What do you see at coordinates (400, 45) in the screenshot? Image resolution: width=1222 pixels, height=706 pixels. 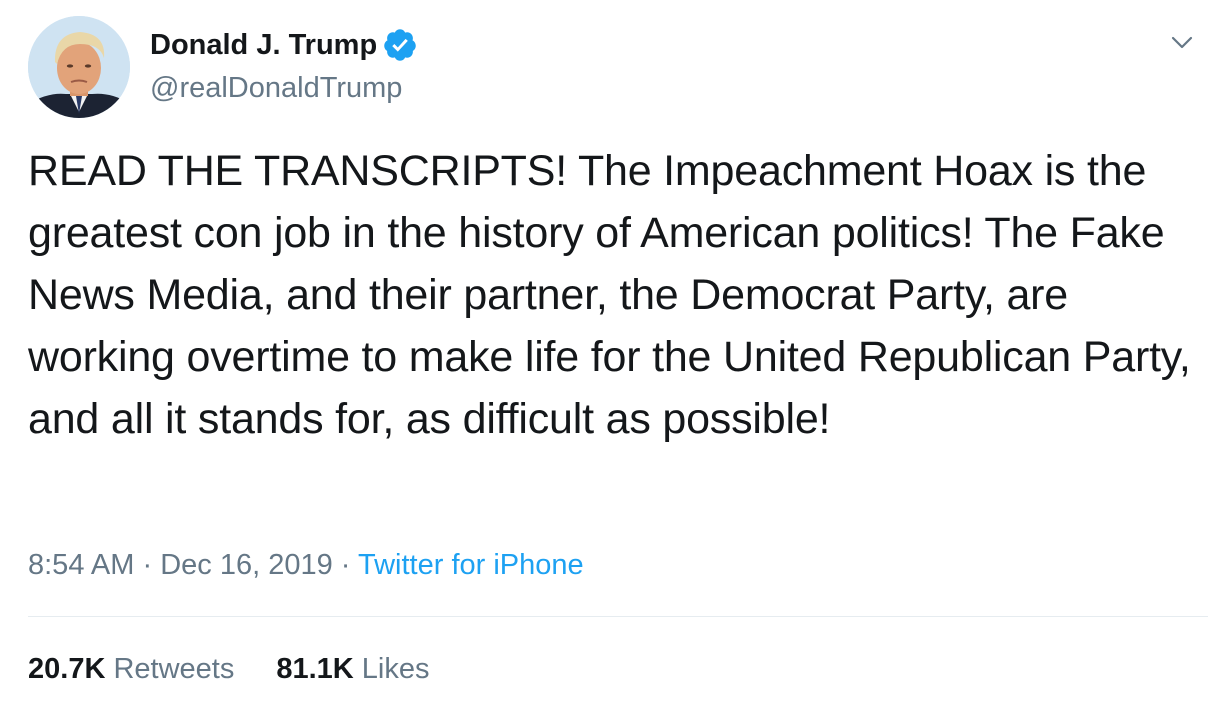 I see `verified-badge-icon` at bounding box center [400, 45].